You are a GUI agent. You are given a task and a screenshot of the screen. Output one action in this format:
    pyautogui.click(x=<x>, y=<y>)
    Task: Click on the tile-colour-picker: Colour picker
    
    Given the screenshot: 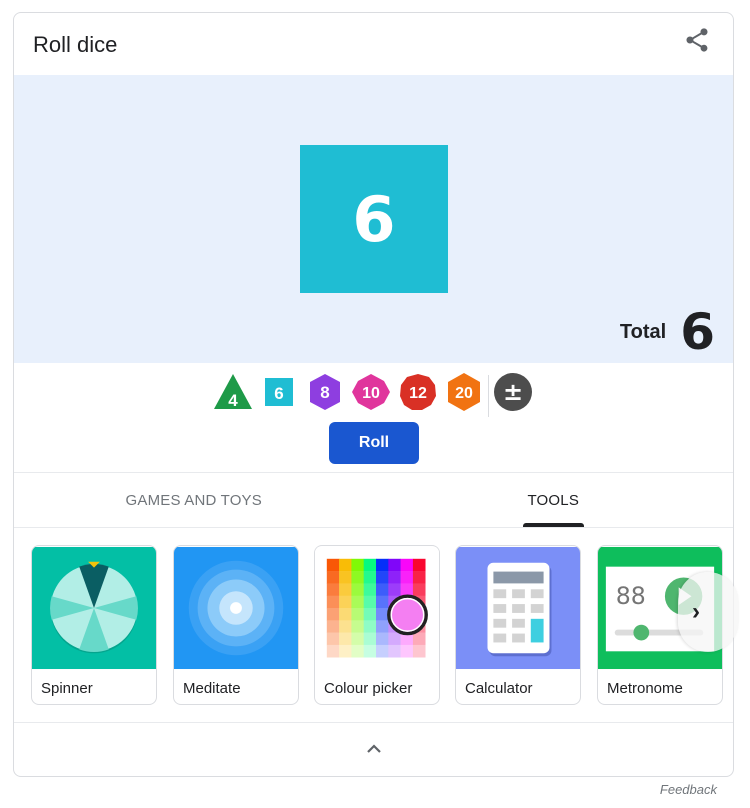 What is the action you would take?
    pyautogui.click(x=377, y=625)
    